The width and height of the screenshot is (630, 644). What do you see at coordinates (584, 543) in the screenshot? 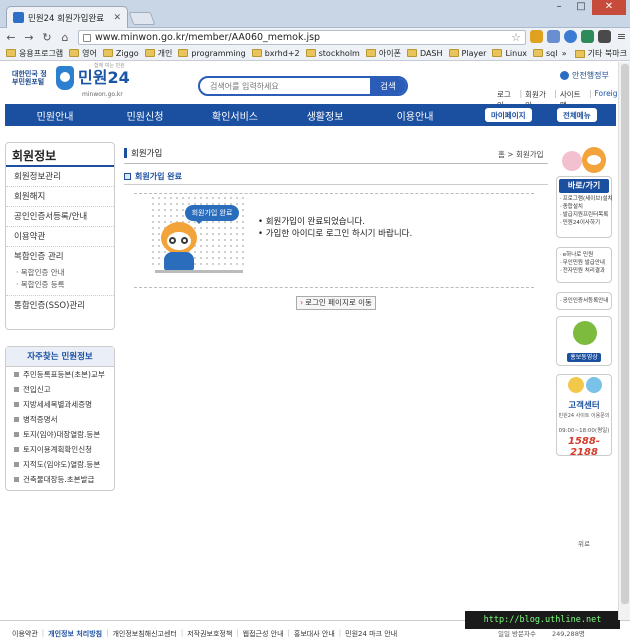
I see `back-to-top-link: 위로` at bounding box center [584, 543].